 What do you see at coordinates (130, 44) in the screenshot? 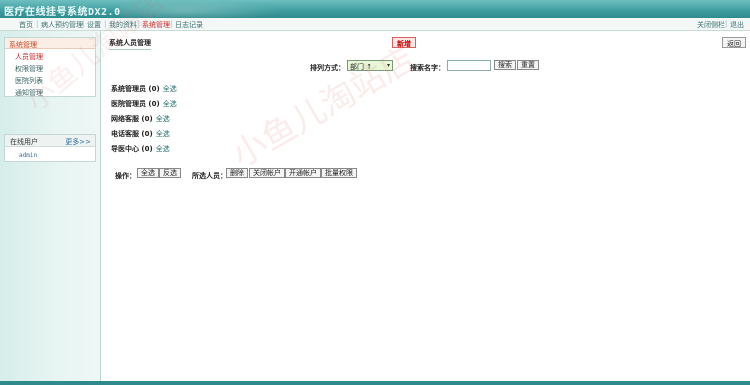
I see `page-title: 系统人员管理` at bounding box center [130, 44].